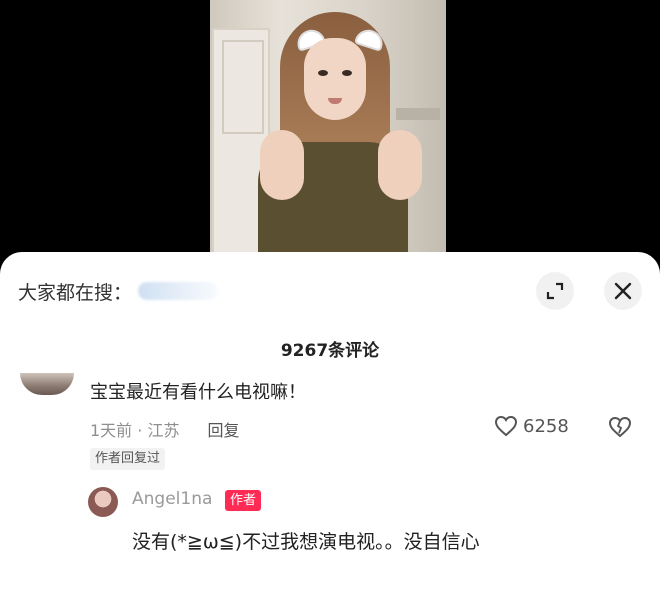  I want to click on comment-meta: 1天前 · 江苏 回复, so click(164, 429).